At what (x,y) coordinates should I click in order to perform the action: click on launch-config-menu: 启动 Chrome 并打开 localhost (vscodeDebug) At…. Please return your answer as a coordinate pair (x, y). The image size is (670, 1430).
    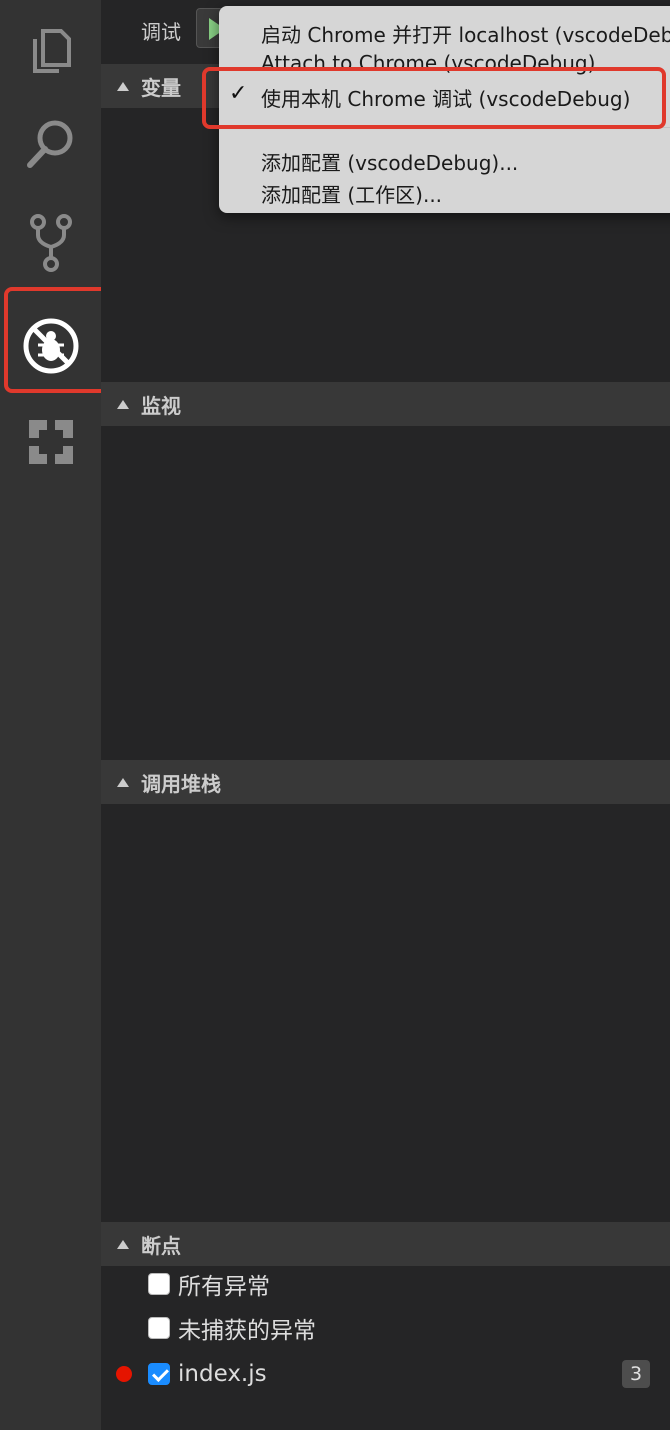
    Looking at the image, I should click on (444, 109).